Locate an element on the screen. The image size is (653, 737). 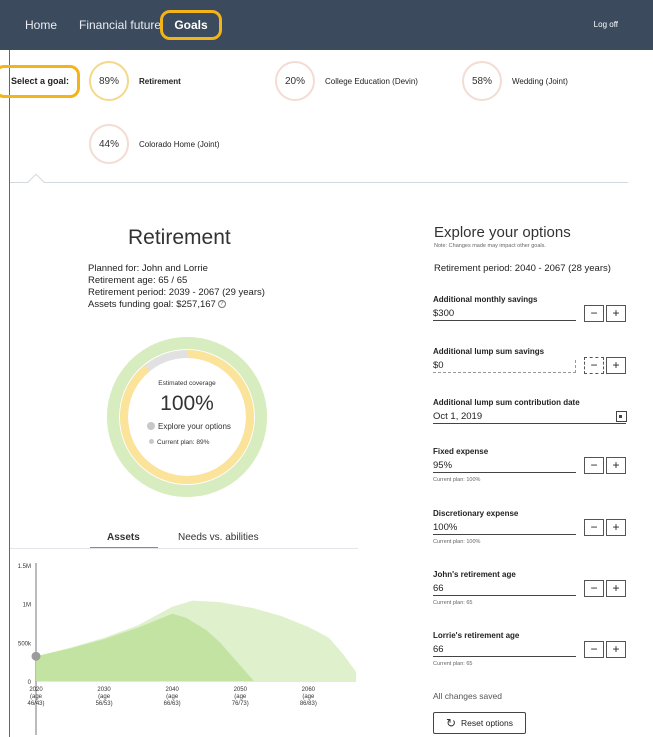
current-value-marker is located at coordinates (36, 656).